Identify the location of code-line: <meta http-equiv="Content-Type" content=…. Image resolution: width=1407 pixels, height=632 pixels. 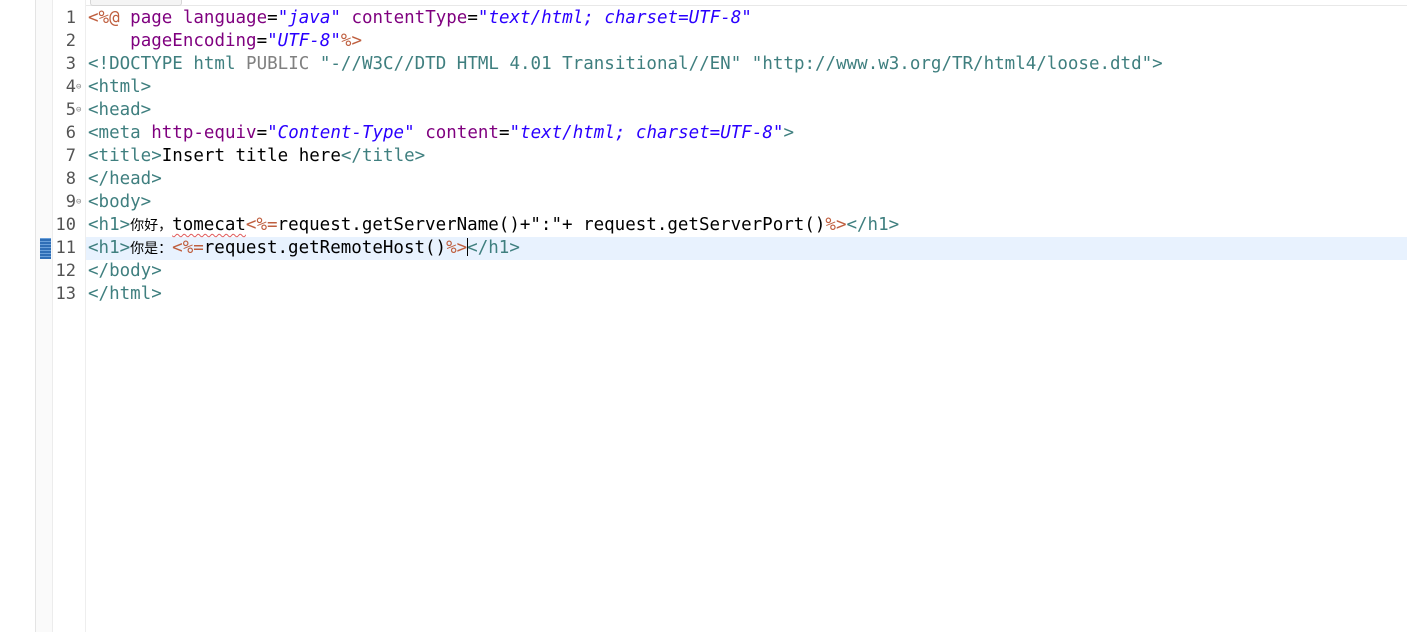
(441, 133).